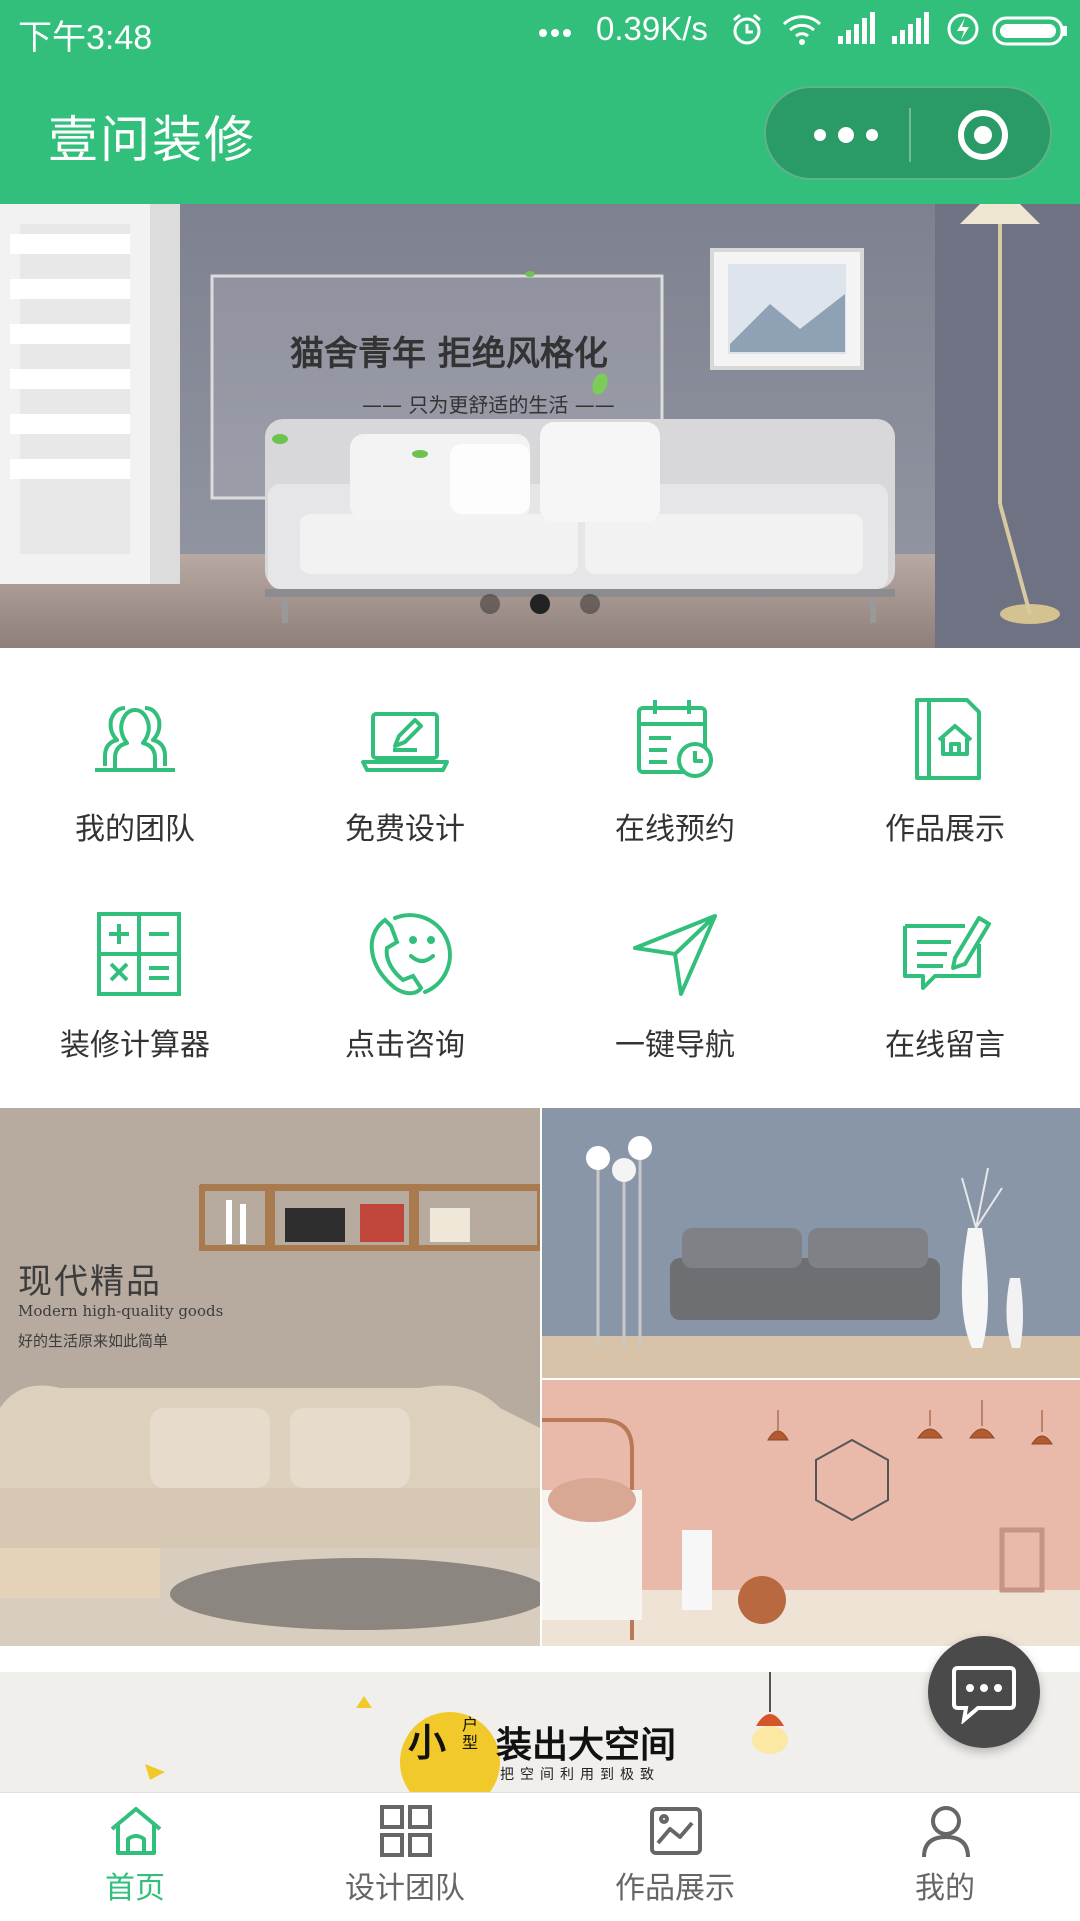  I want to click on menu-item-portfolio: 作品展示, so click(945, 753).